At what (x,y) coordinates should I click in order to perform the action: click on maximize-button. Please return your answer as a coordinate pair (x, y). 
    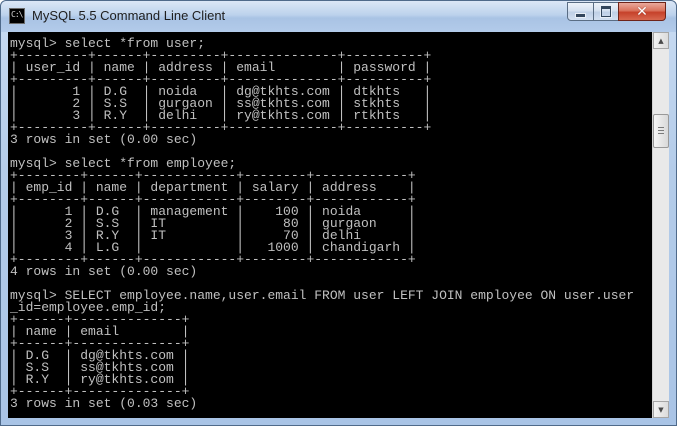
    Looking at the image, I should click on (606, 11).